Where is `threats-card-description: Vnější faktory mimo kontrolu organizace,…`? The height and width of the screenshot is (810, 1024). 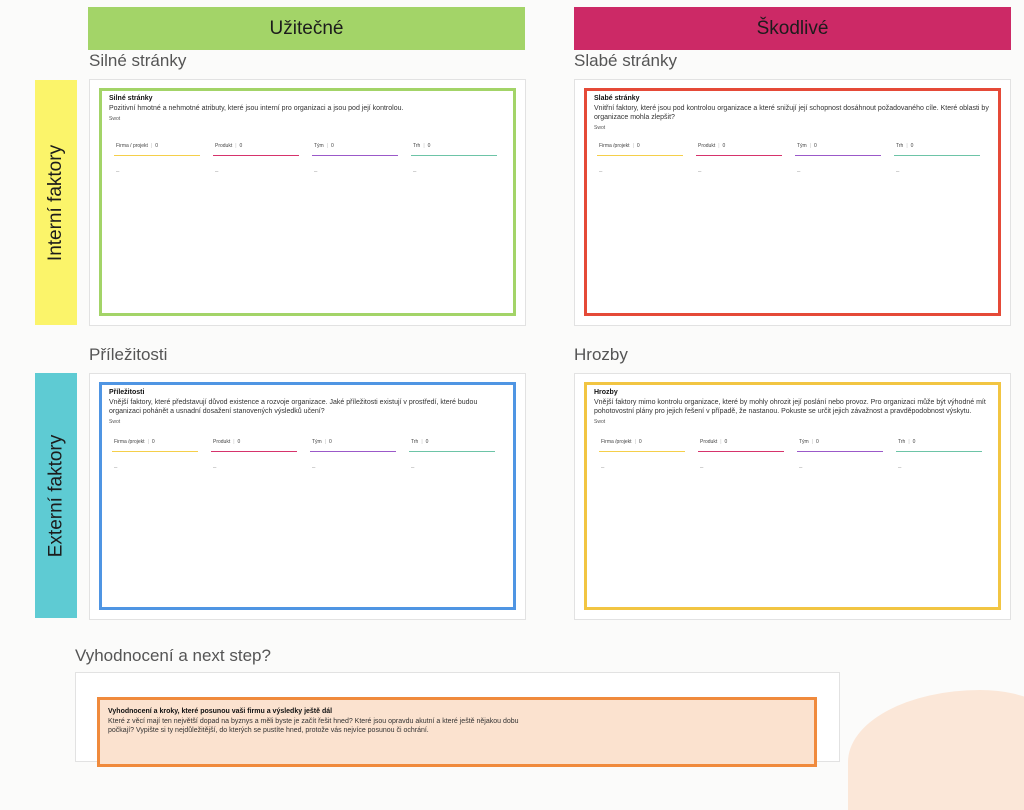
threats-card-description: Vnější faktory mimo kontrolu organizace,… is located at coordinates (790, 407).